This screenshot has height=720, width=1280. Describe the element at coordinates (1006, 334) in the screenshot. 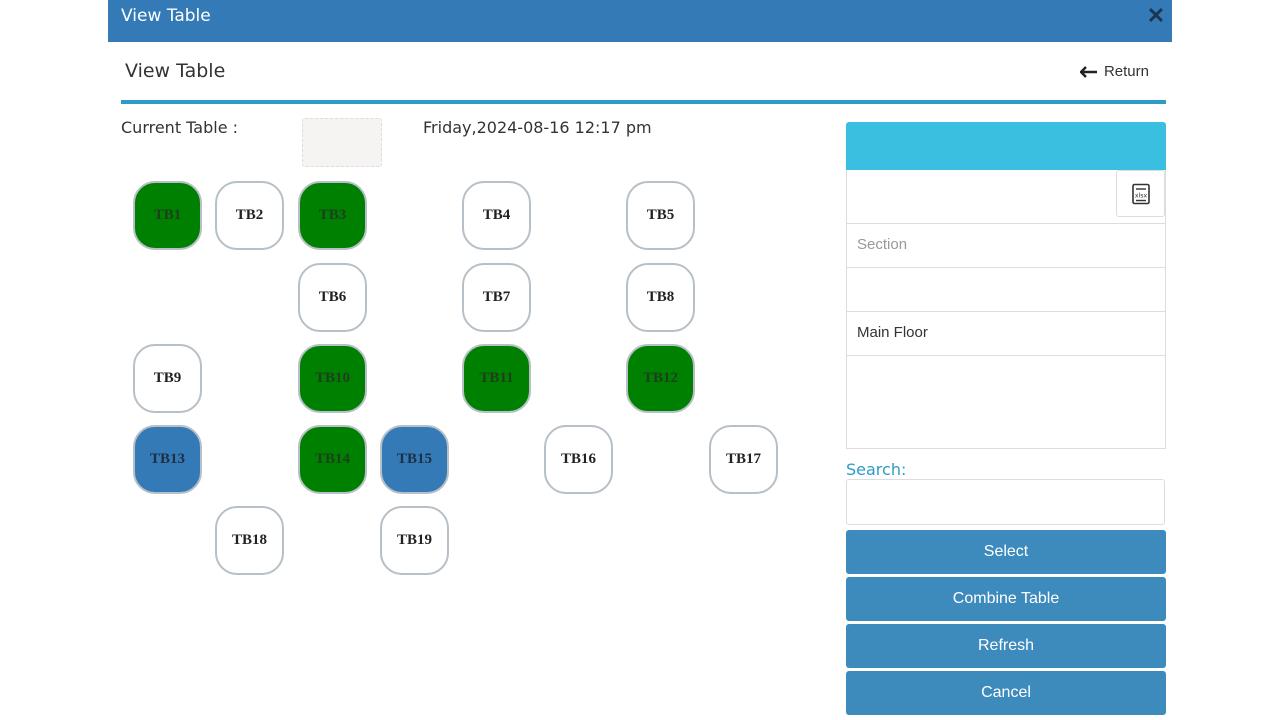

I see `section-item-main-floor: Main Floor` at that location.